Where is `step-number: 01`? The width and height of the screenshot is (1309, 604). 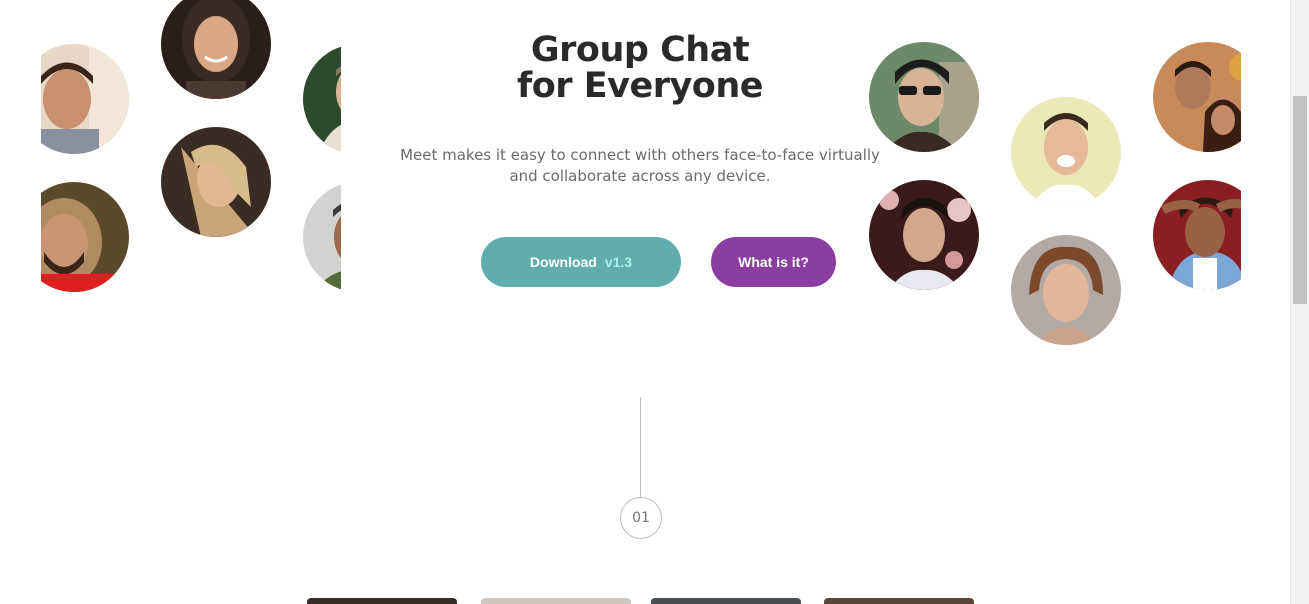 step-number: 01 is located at coordinates (641, 518).